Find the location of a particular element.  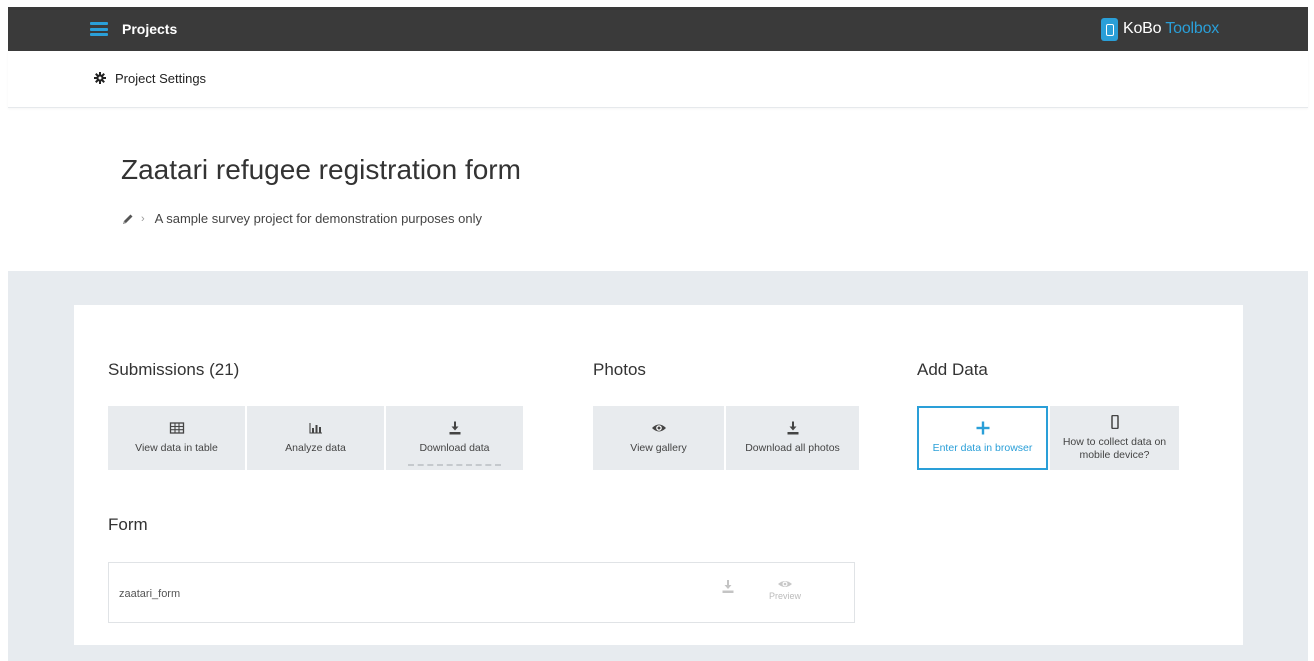

download-data-button: Download data is located at coordinates (454, 438).